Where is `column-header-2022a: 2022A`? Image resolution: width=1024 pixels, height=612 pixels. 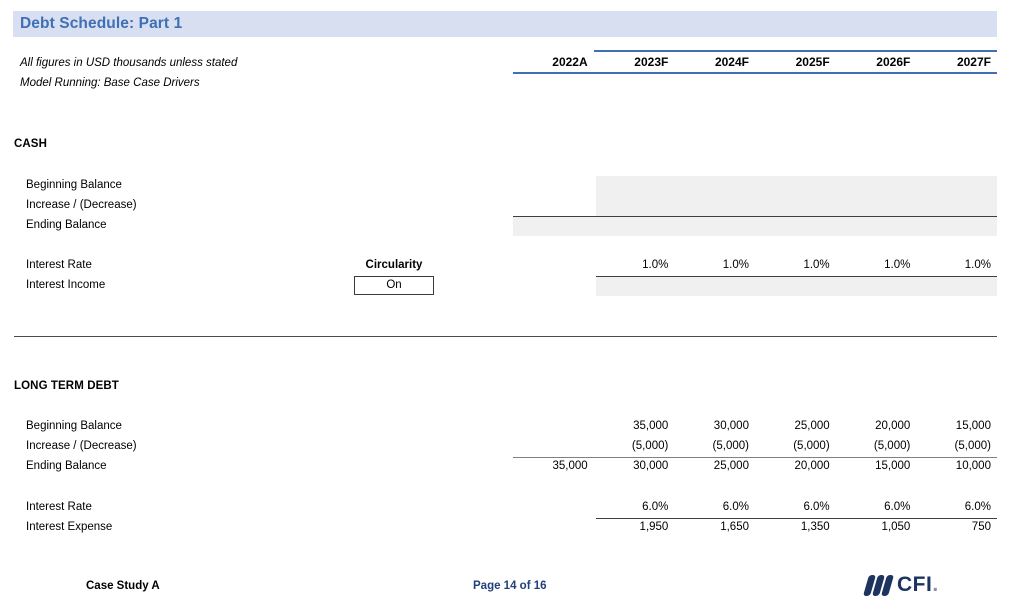
column-header-2022a: 2022A is located at coordinates (570, 62).